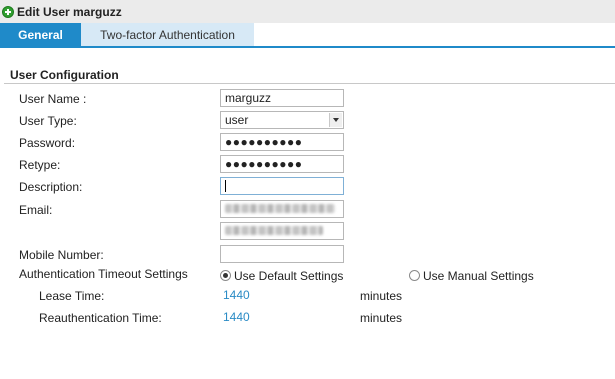  What do you see at coordinates (414, 275) in the screenshot?
I see `use-manual-settings-radio` at bounding box center [414, 275].